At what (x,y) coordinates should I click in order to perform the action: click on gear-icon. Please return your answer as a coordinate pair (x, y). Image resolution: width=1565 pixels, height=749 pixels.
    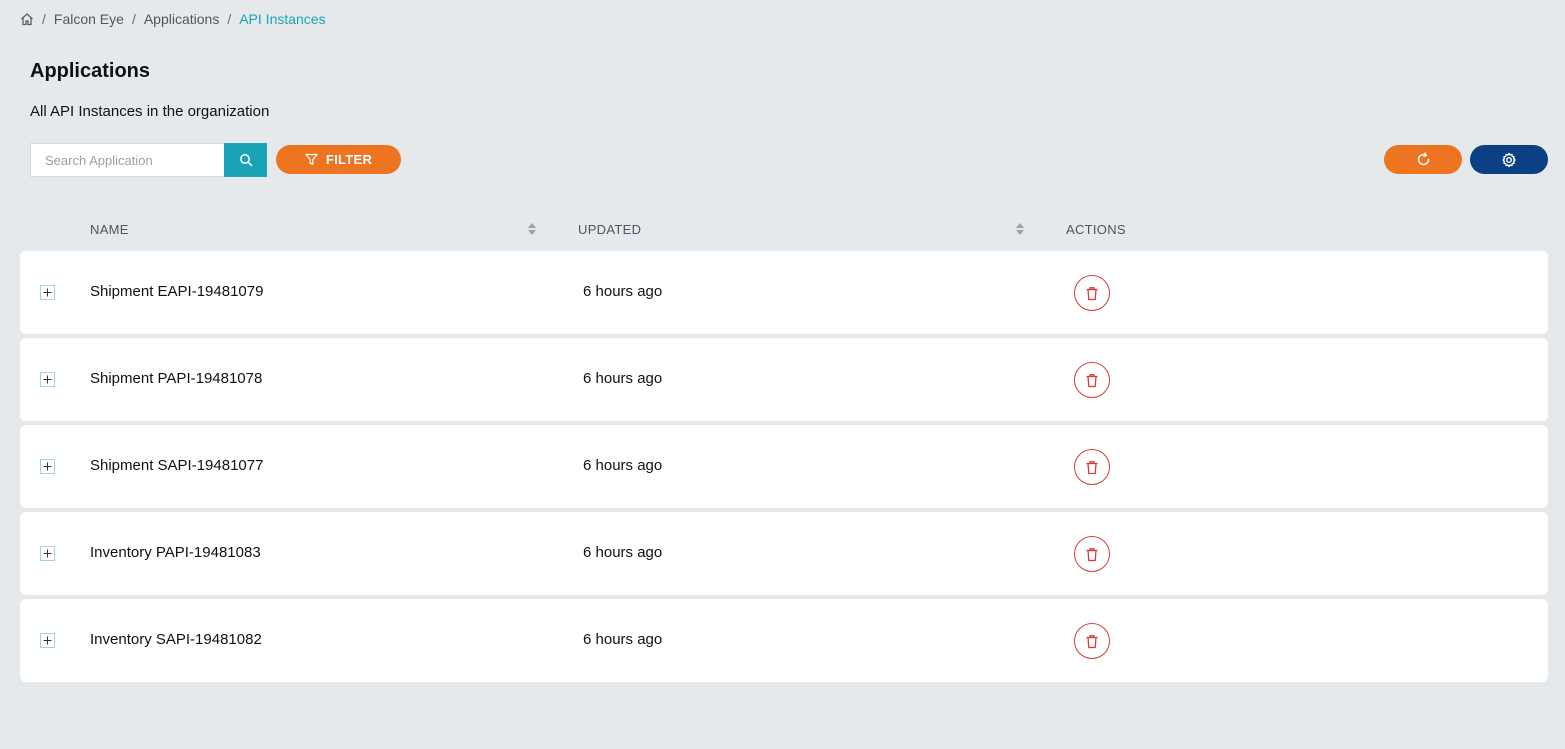
    Looking at the image, I should click on (1509, 160).